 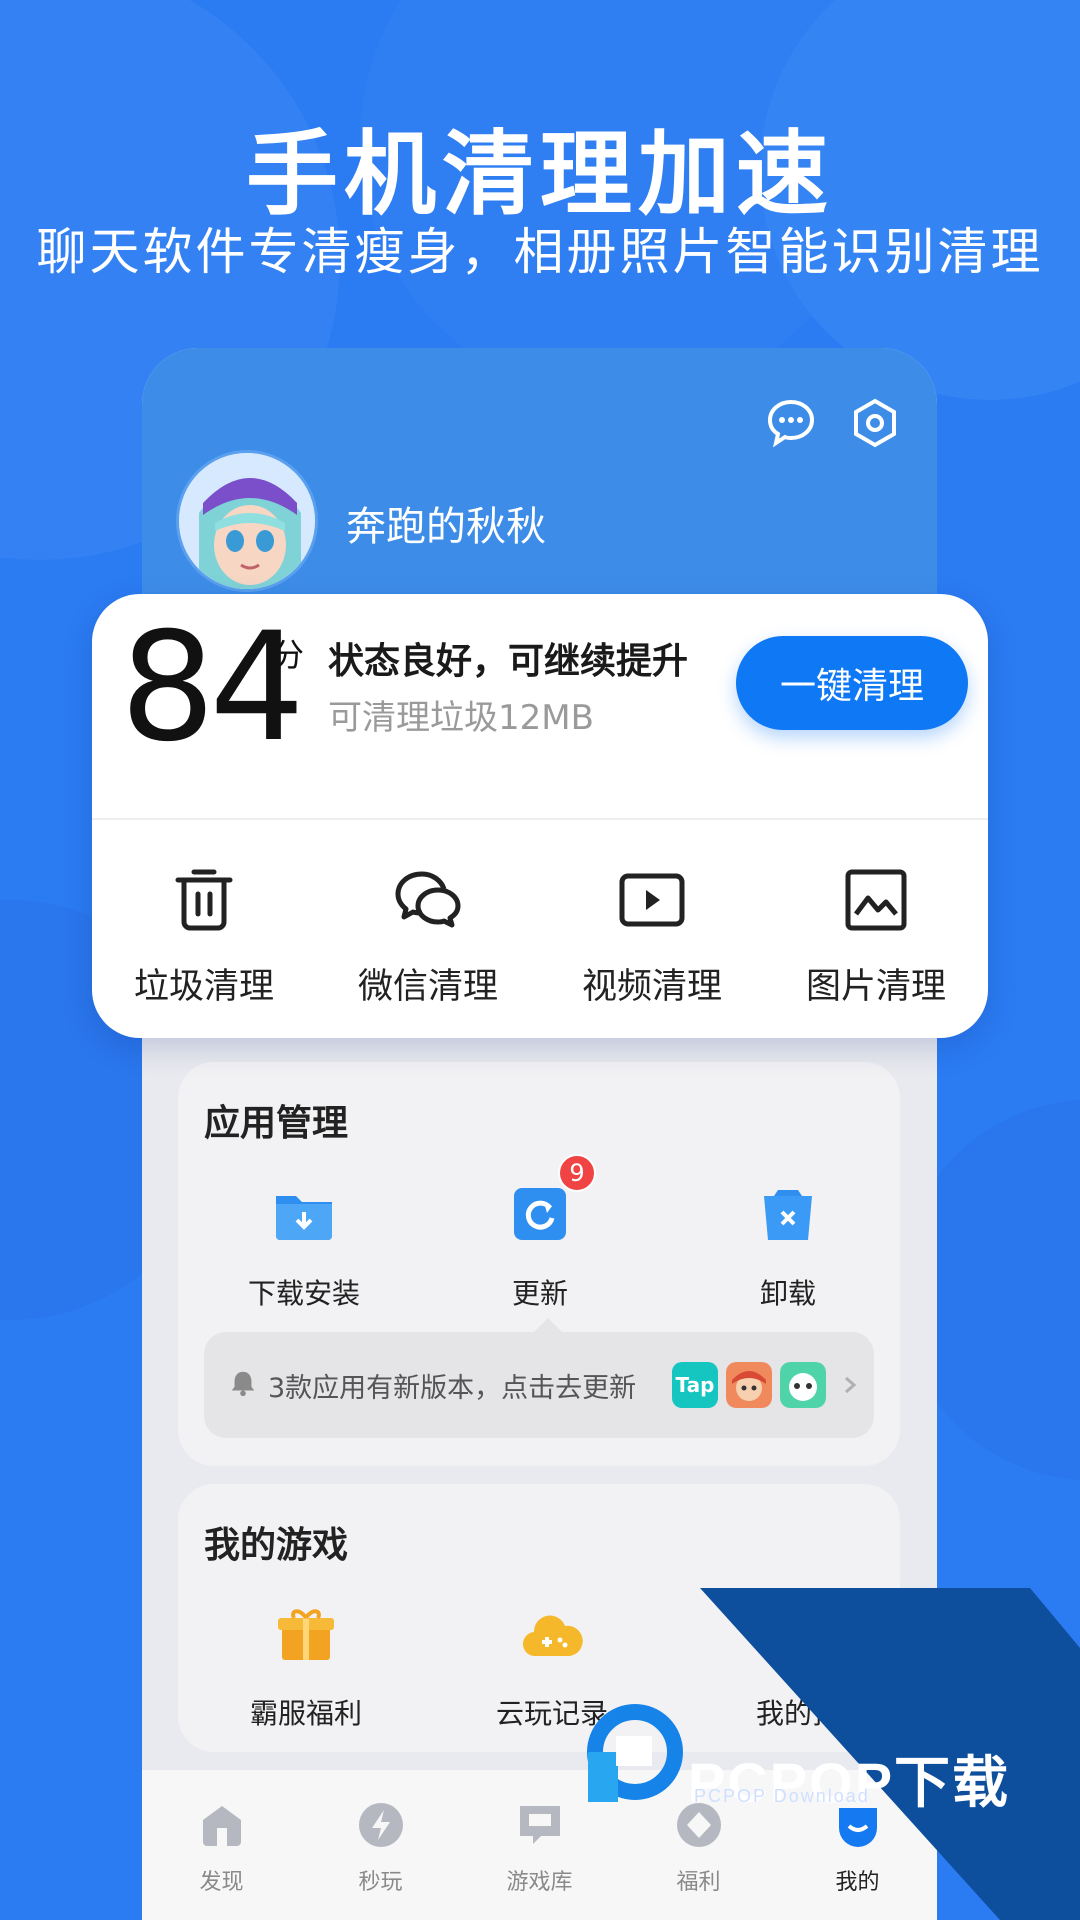 What do you see at coordinates (788, 1215) in the screenshot?
I see `uninstall-icon` at bounding box center [788, 1215].